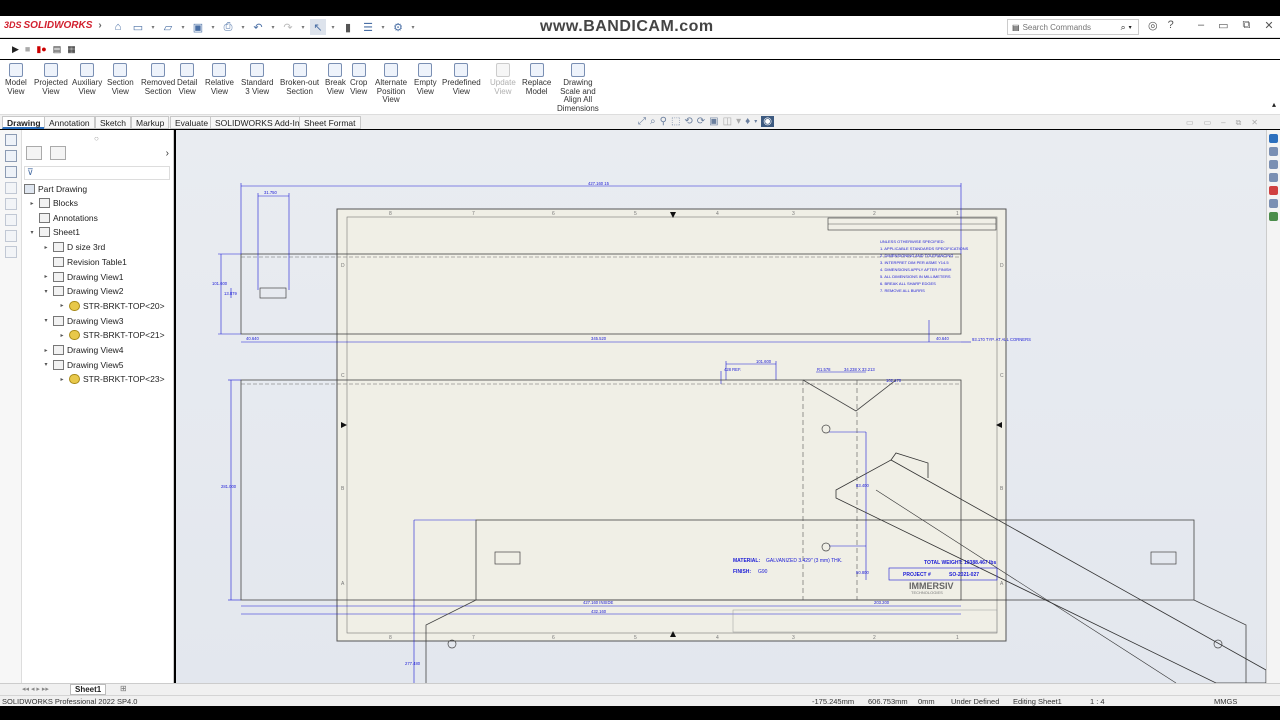  What do you see at coordinates (273, 27) in the screenshot?
I see `undo-caret-icon: ▾` at bounding box center [273, 27].